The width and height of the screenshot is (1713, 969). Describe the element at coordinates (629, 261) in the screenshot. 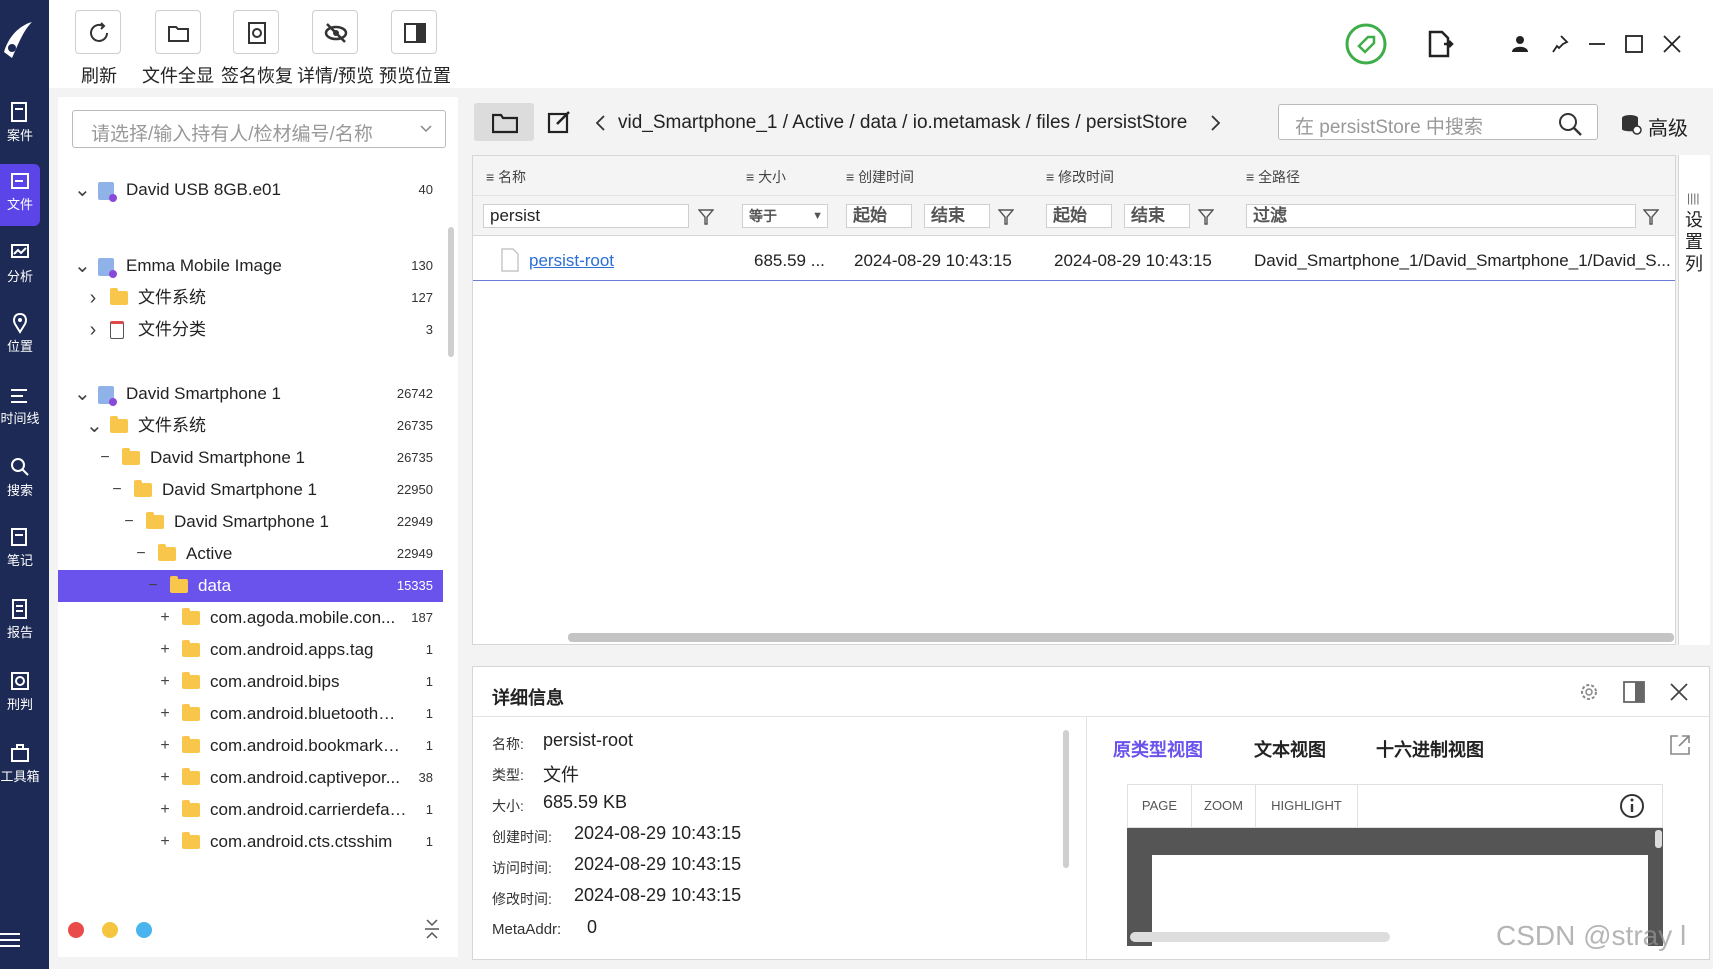

I see `file-name-link: persist-root` at that location.